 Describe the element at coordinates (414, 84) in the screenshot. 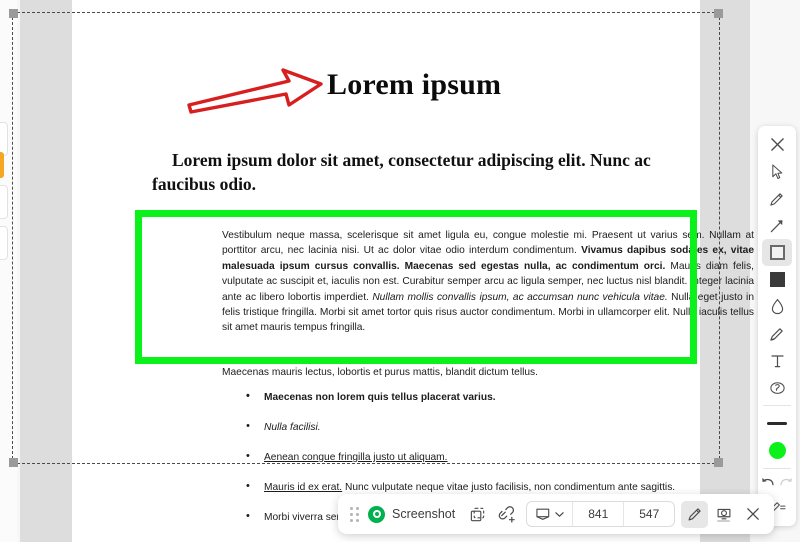

I see `page-title: Lorem ipsum` at that location.